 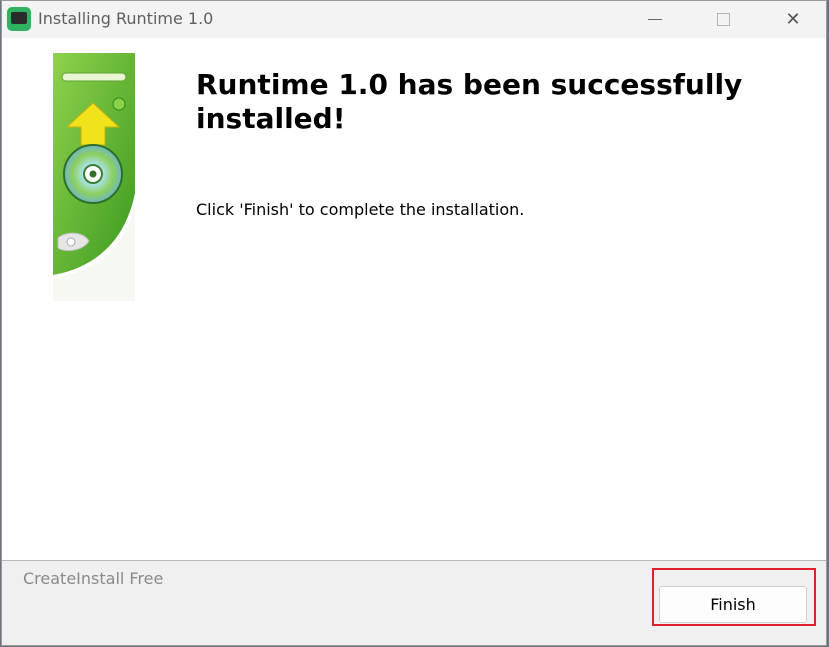 What do you see at coordinates (93, 578) in the screenshot?
I see `brand-label: CreateInstall Free` at bounding box center [93, 578].